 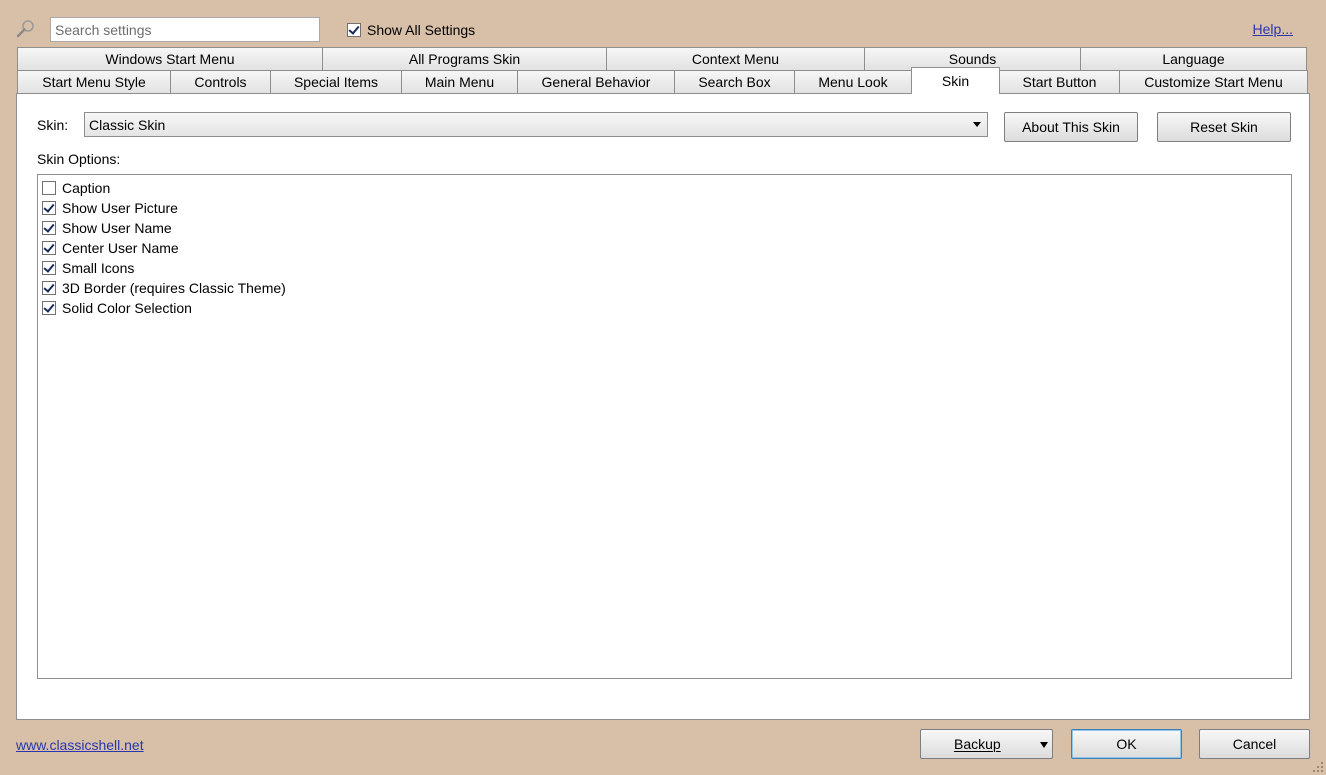 I want to click on reset-skin-button: Reset Skin, so click(x=1224, y=127).